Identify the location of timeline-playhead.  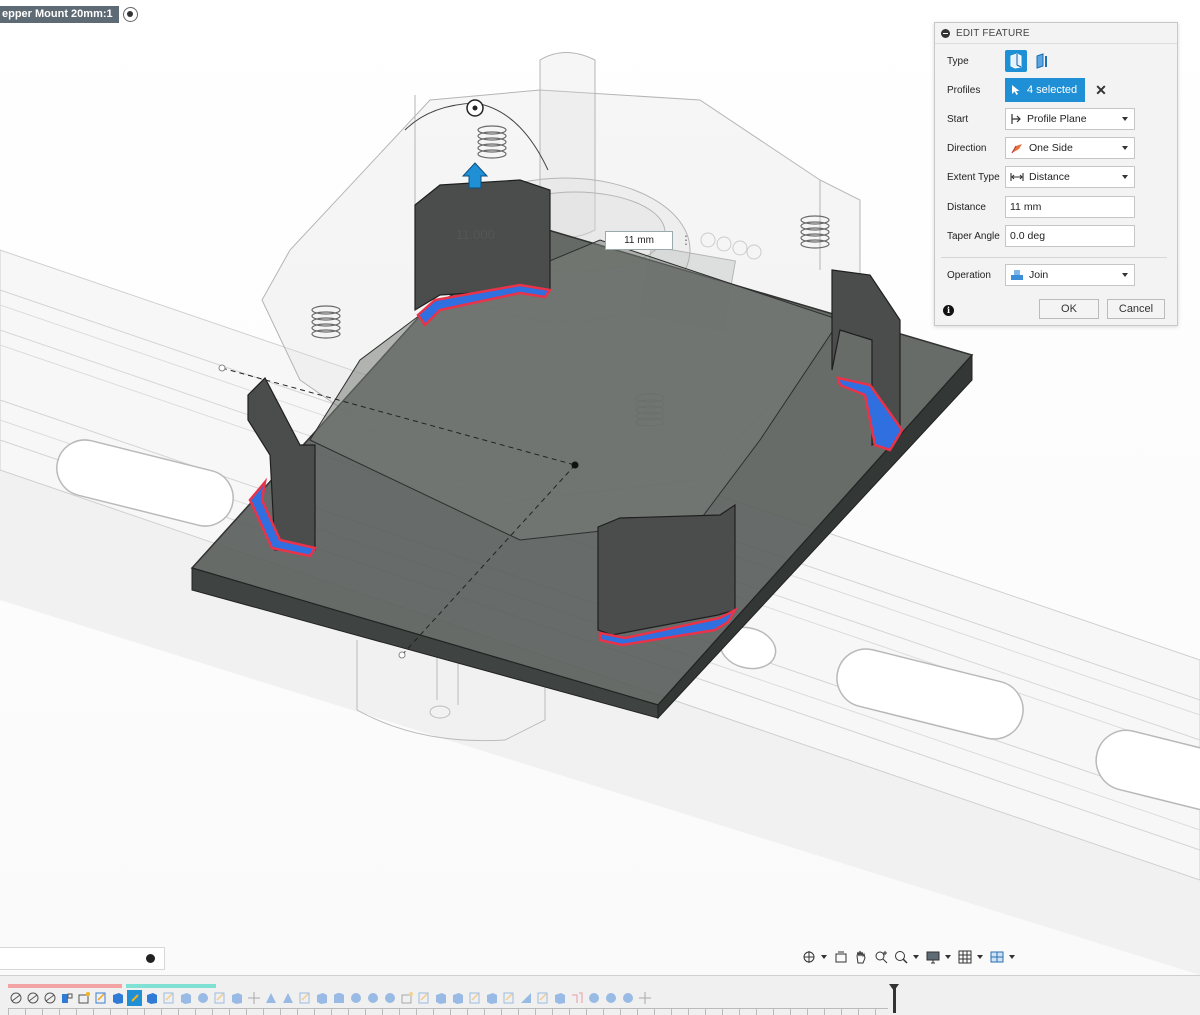
(894, 998).